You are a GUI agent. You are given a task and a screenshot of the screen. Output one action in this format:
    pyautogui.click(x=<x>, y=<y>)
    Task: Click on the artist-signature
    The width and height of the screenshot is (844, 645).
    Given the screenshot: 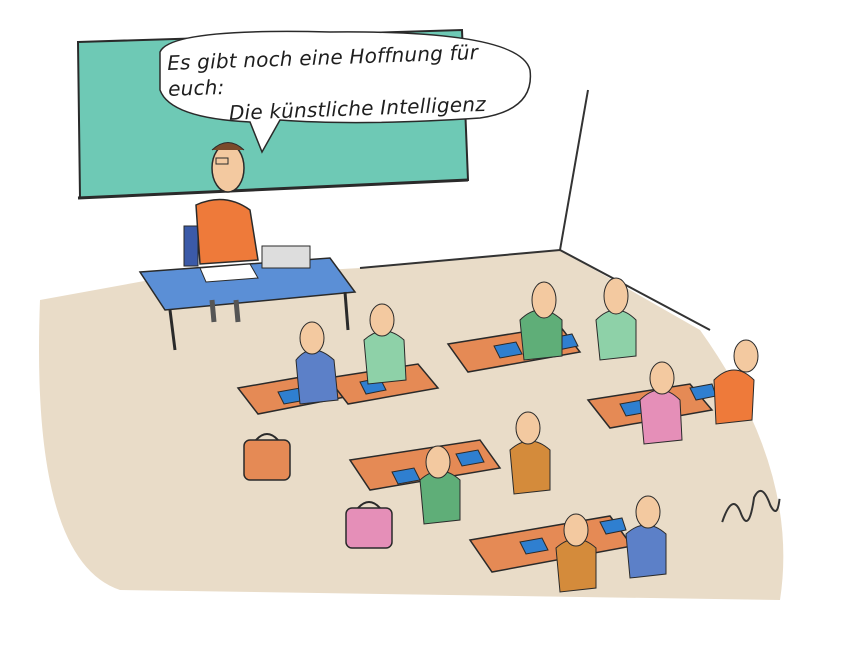 What is the action you would take?
    pyautogui.click(x=751, y=511)
    